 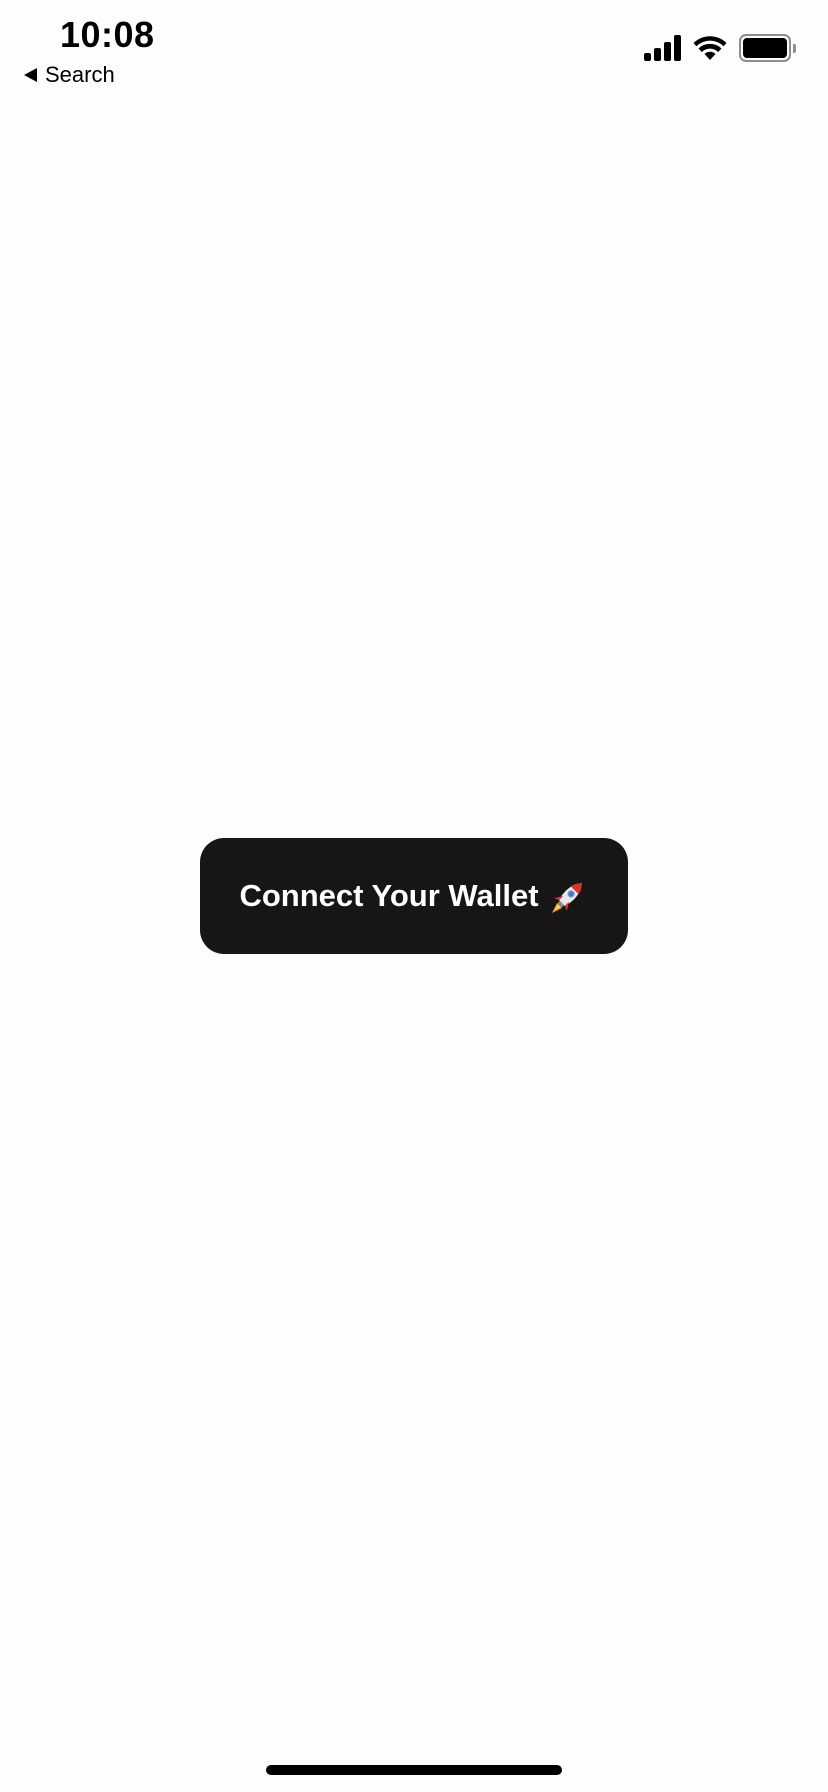 I want to click on cellular-signal-icon, so click(x=662, y=48).